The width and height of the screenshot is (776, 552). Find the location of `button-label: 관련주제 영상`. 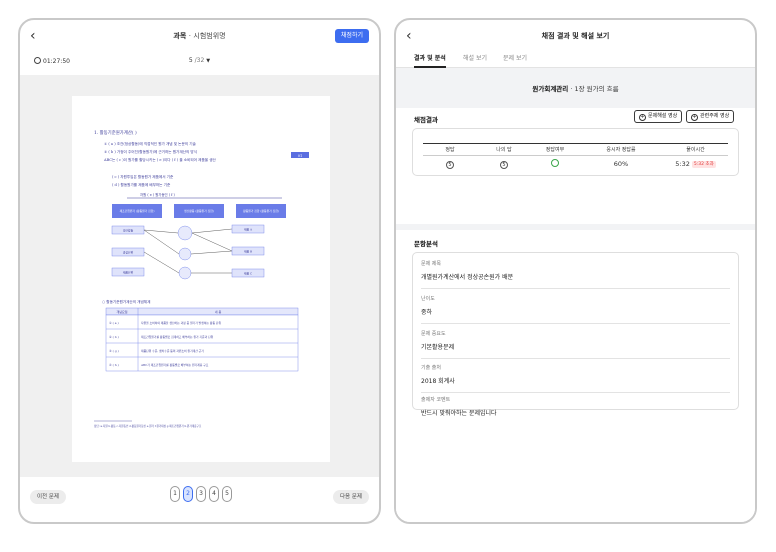

button-label: 관련주제 영상 is located at coordinates (715, 116).